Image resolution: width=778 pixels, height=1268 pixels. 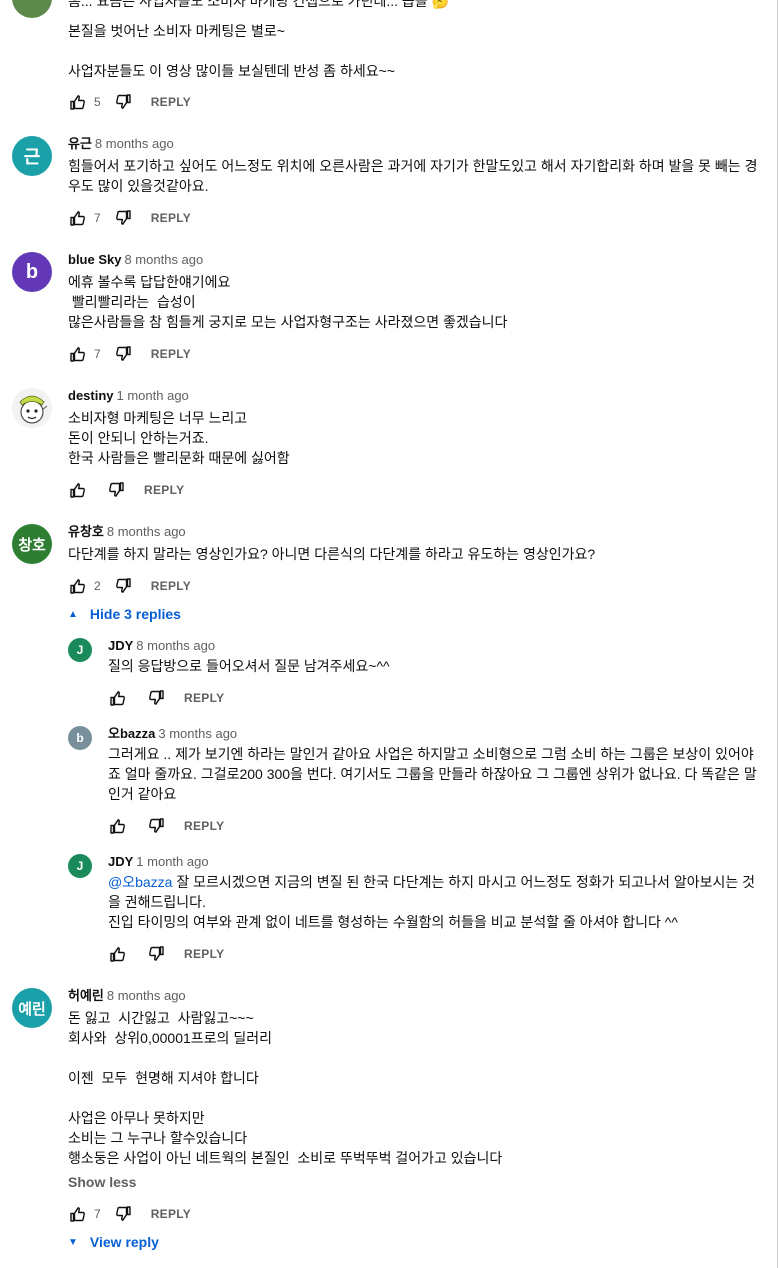 What do you see at coordinates (86, 531) in the screenshot?
I see `comment-author: 유창호` at bounding box center [86, 531].